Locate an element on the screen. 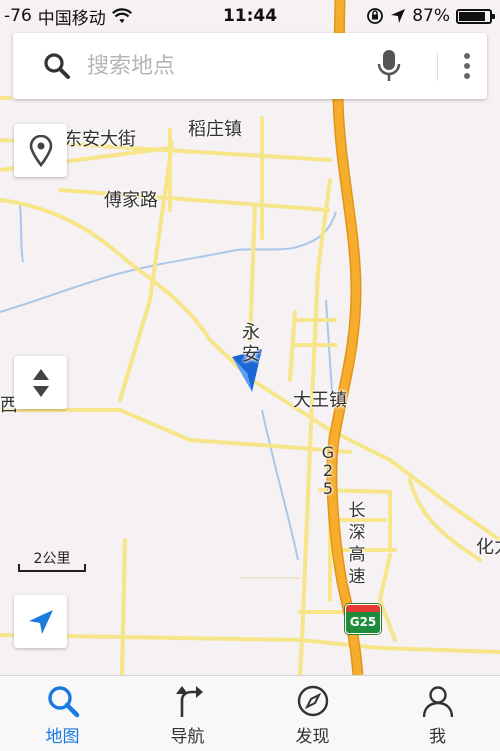  locate-me-button is located at coordinates (40, 621).